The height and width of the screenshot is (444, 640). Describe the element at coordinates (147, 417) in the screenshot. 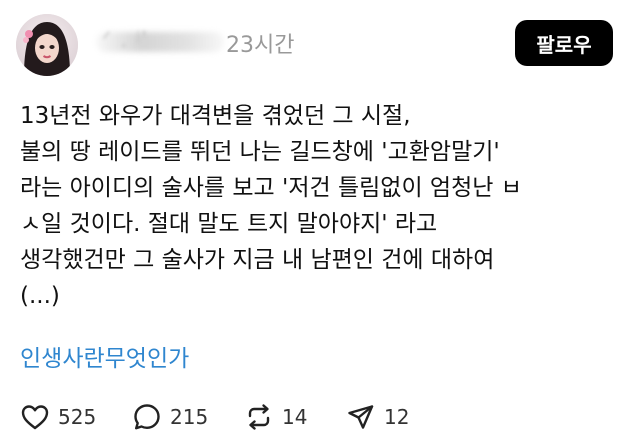

I see `comment-icon` at that location.